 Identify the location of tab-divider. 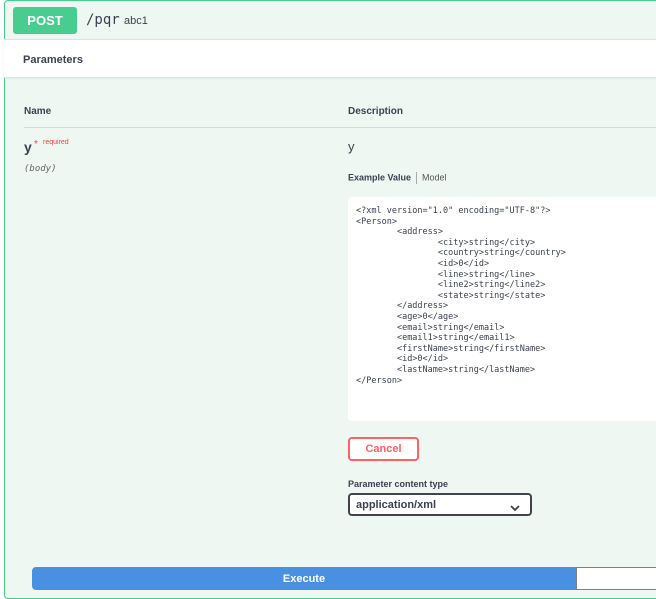
(417, 178).